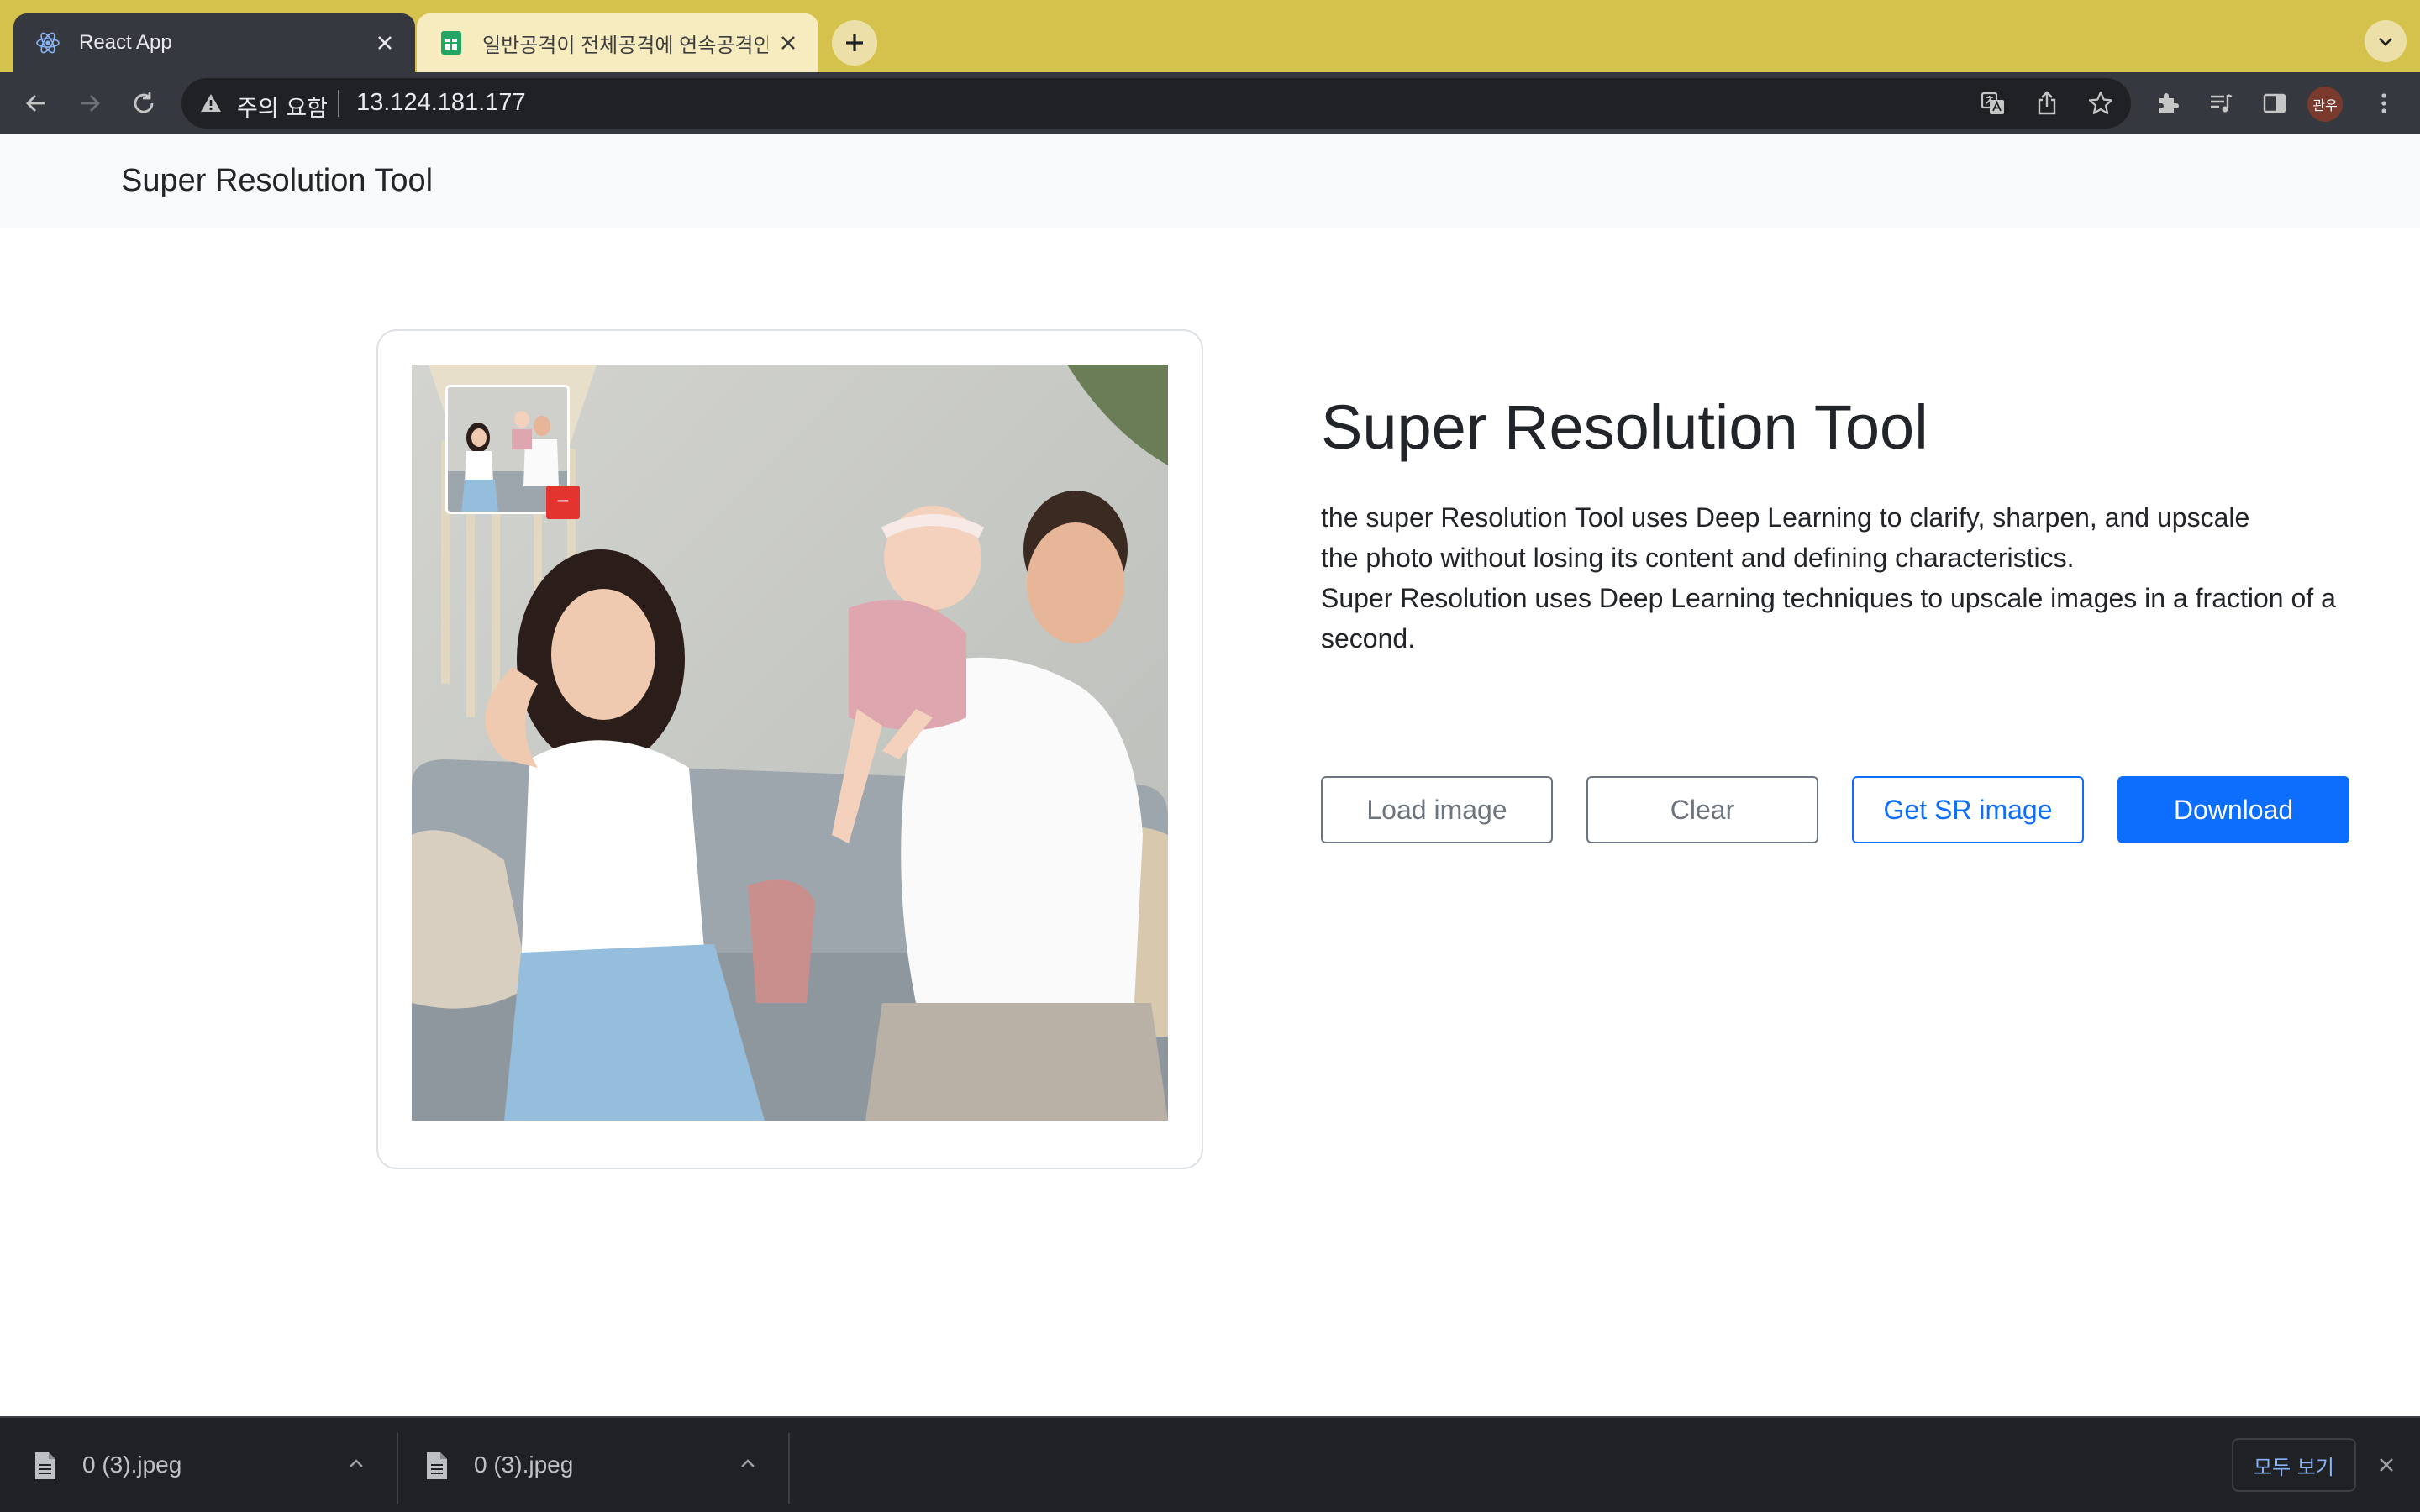 The image size is (2420, 1512). Describe the element at coordinates (277, 181) in the screenshot. I see `navbar-brand: Super Resolution Tool` at that location.